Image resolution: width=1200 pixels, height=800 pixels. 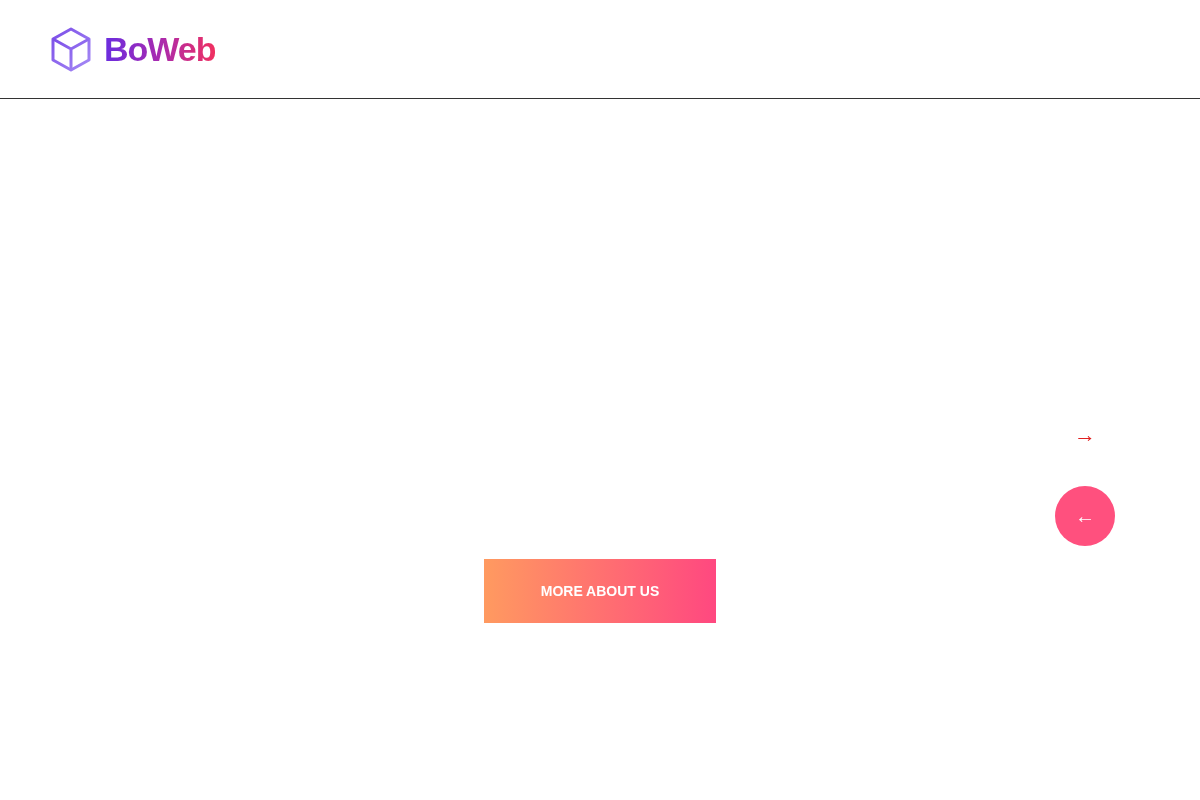 I want to click on previous-arrow-button: ←, so click(x=1085, y=516).